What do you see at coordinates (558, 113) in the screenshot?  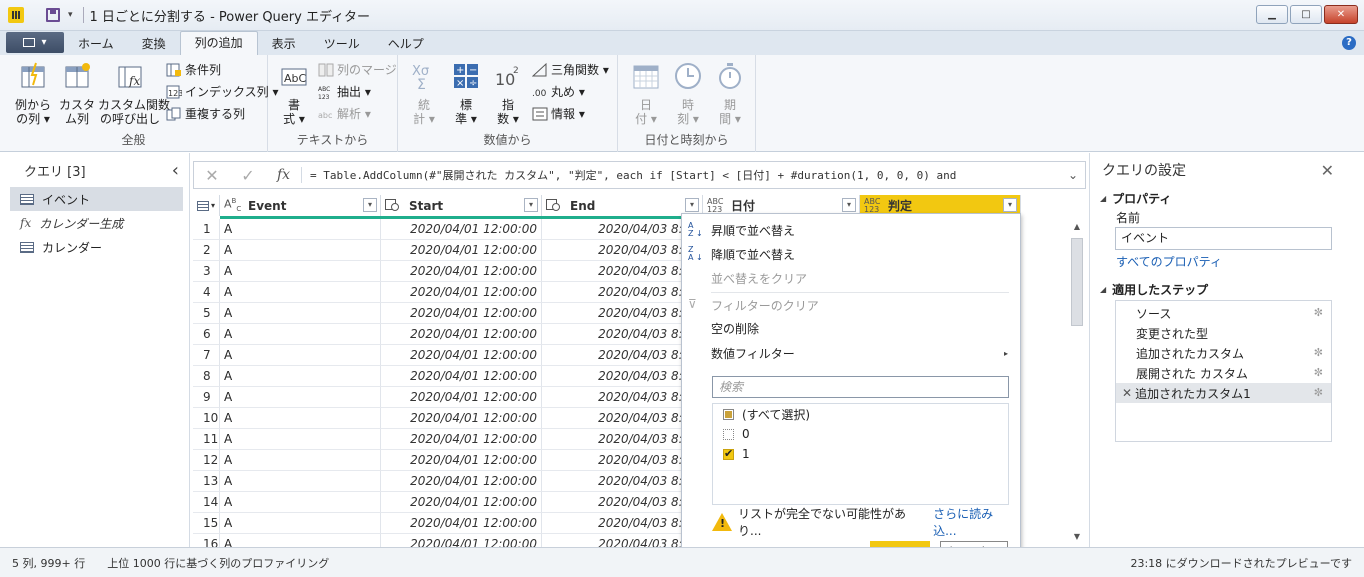 I see `information-button: 情報 ▾` at bounding box center [558, 113].